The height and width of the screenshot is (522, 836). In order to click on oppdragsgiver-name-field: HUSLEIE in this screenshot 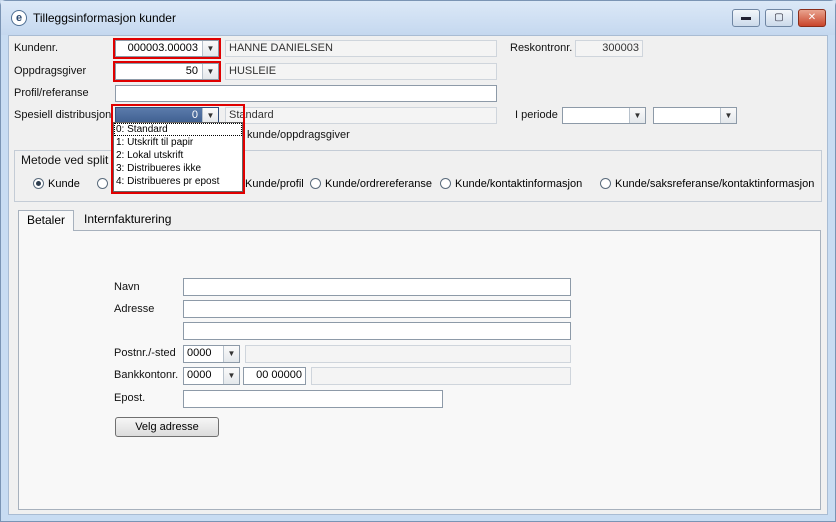, I will do `click(361, 71)`.